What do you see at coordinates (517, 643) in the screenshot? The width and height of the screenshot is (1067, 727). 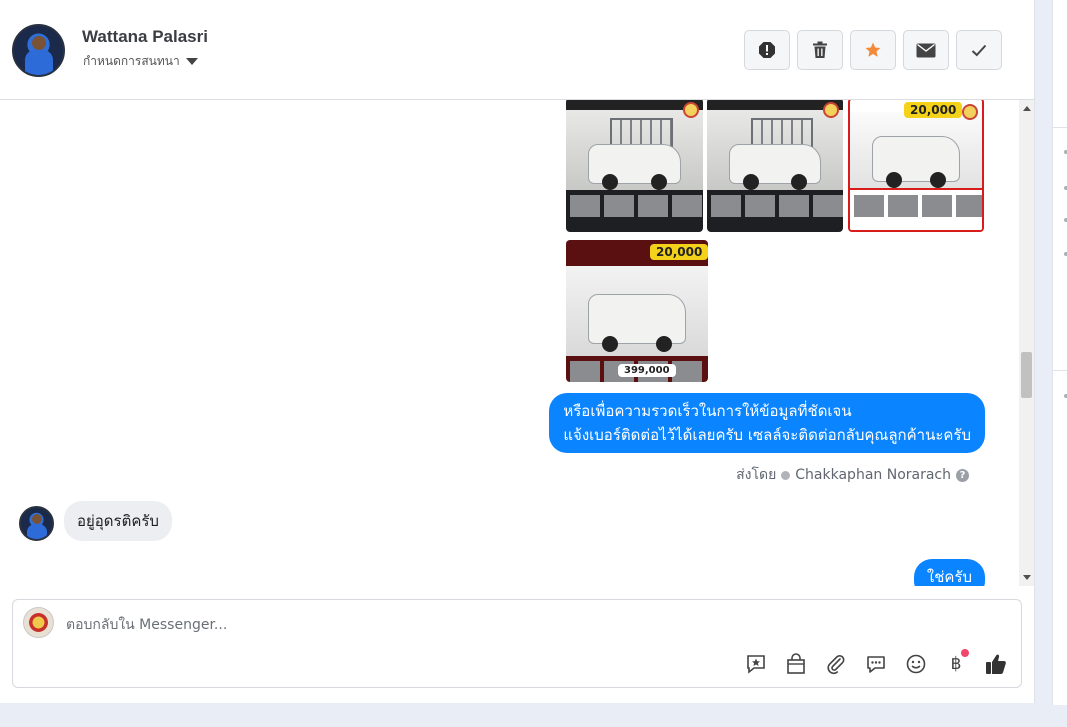 I see `reply-composer: ฿` at bounding box center [517, 643].